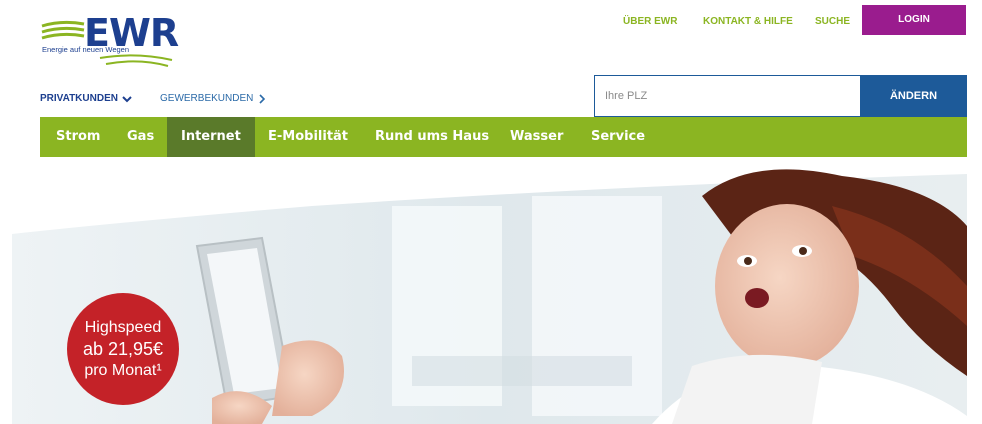 This screenshot has height=424, width=982. Describe the element at coordinates (123, 327) in the screenshot. I see `badge-line-highspeed: Highspeed` at that location.